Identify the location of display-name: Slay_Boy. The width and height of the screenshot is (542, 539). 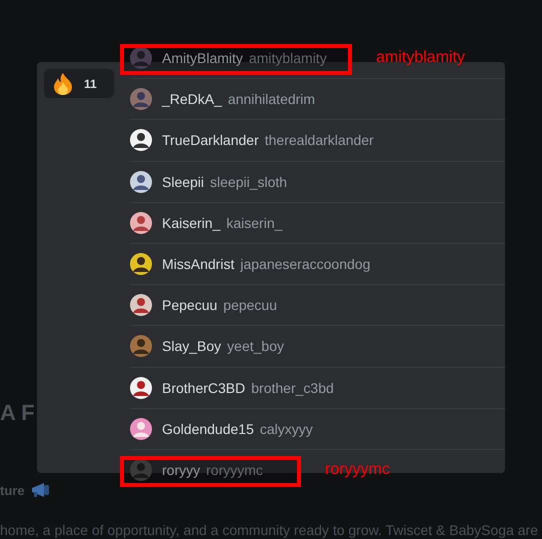
(192, 346).